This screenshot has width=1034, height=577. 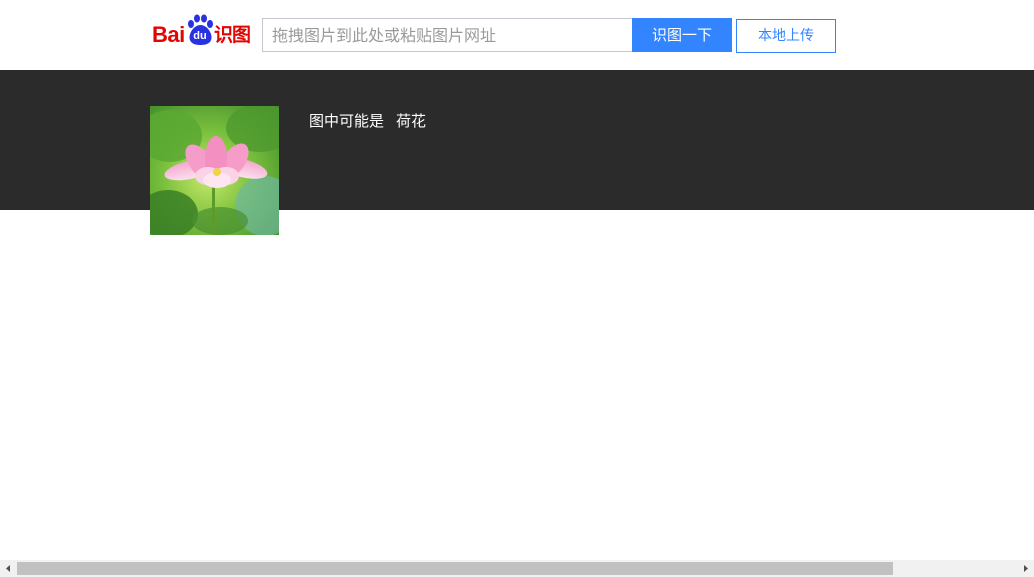 What do you see at coordinates (447, 35) in the screenshot?
I see `image-url-input` at bounding box center [447, 35].